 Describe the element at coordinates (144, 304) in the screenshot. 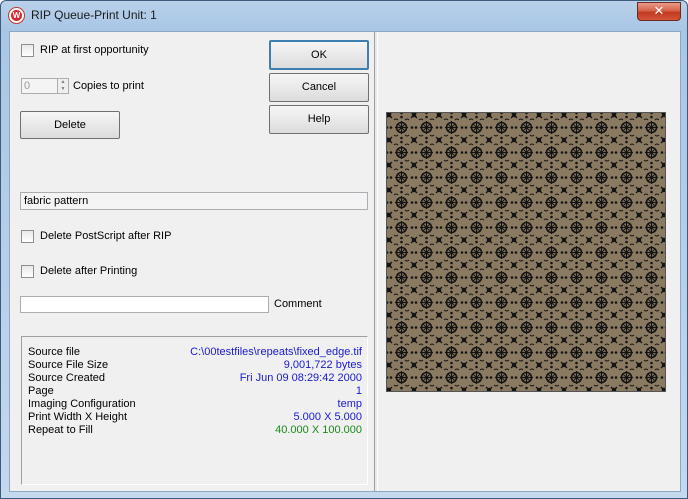

I see `comment-input` at that location.